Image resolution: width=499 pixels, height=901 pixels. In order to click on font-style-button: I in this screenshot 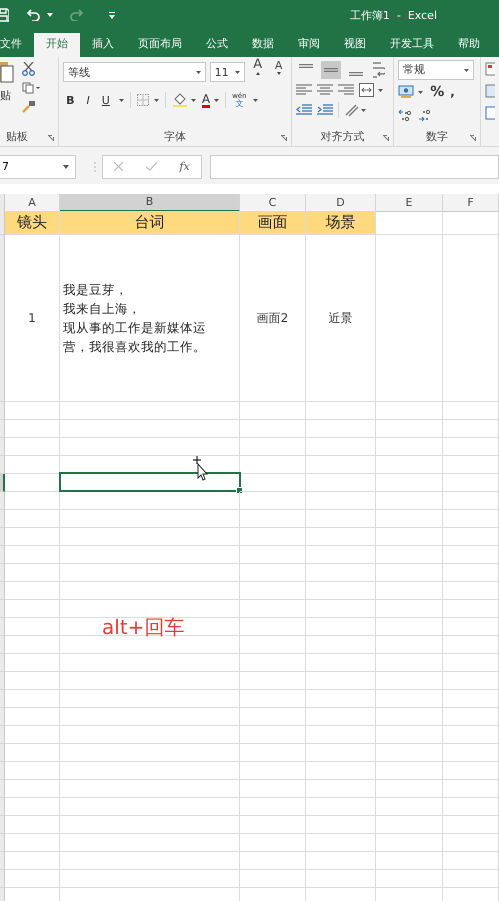, I will do `click(88, 100)`.